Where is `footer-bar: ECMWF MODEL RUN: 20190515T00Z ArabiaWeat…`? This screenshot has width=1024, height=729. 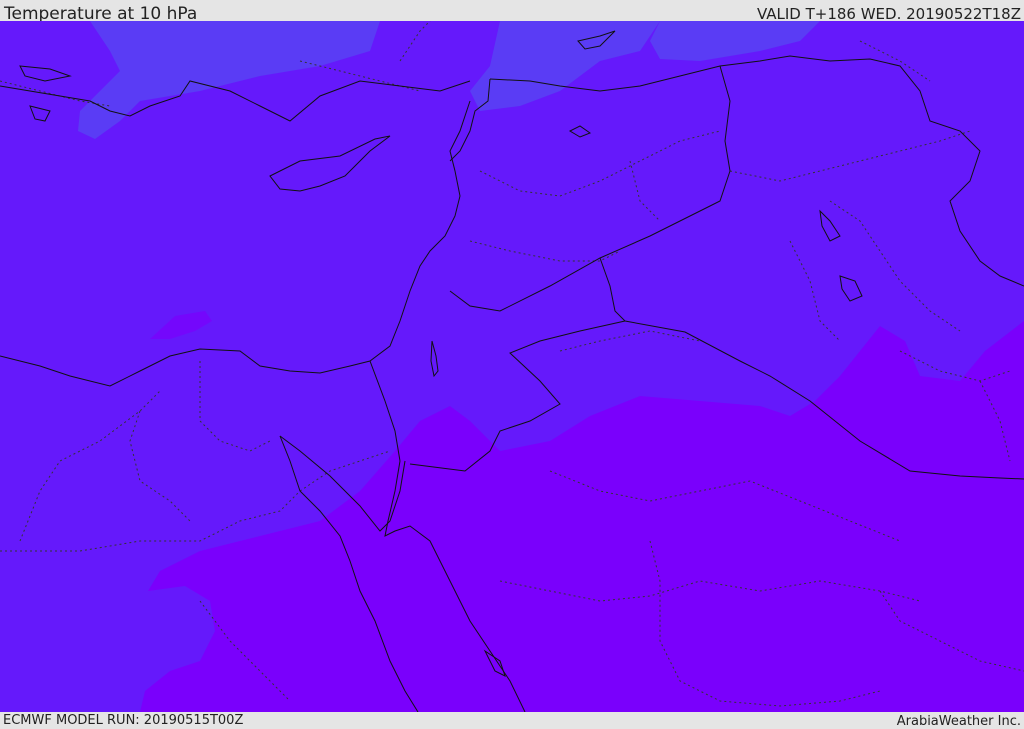 footer-bar: ECMWF MODEL RUN: 20190515T00Z ArabiaWeat… is located at coordinates (512, 720).